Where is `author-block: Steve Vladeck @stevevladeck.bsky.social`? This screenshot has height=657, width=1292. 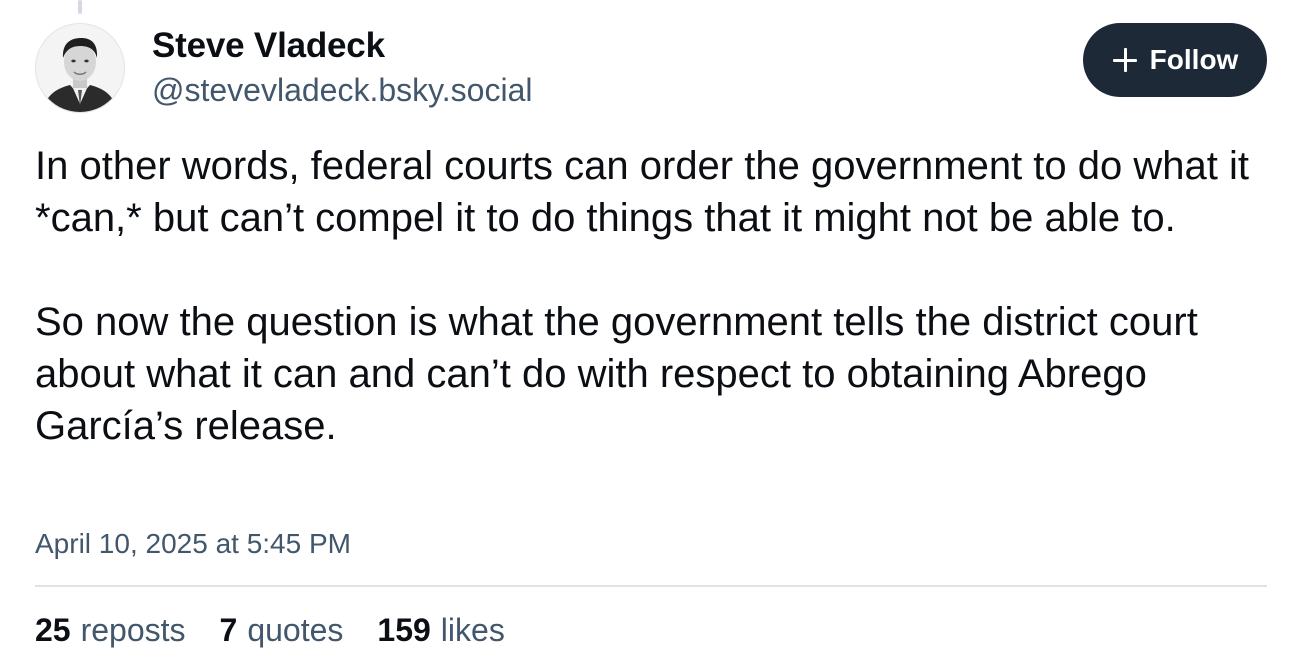
author-block: Steve Vladeck @stevevladeck.bsky.social is located at coordinates (342, 67).